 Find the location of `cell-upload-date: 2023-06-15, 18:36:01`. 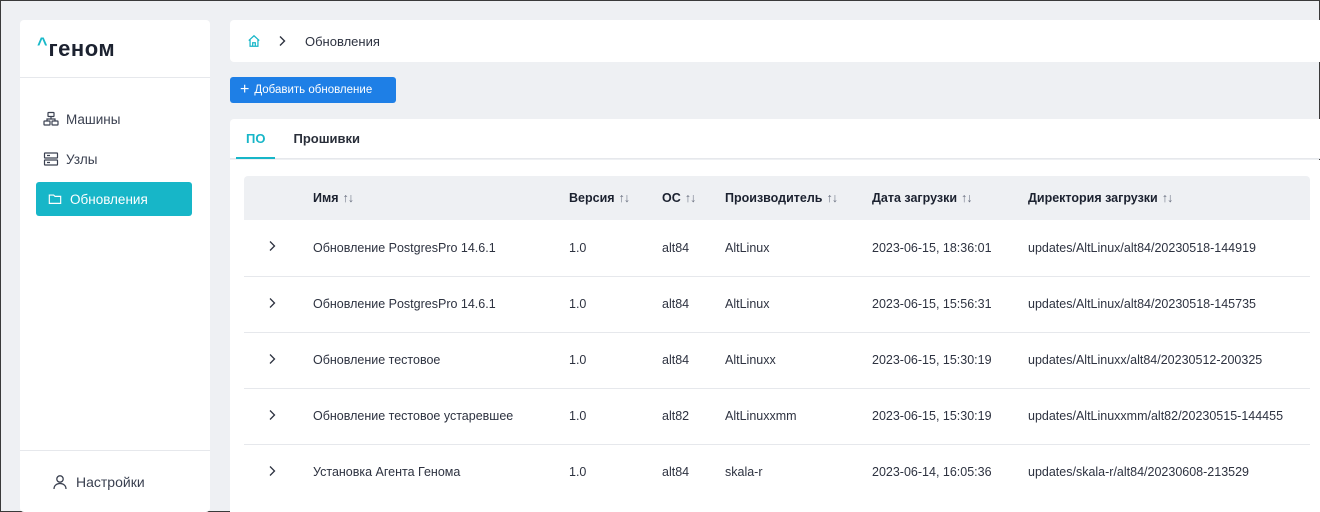

cell-upload-date: 2023-06-15, 18:36:01 is located at coordinates (932, 247).